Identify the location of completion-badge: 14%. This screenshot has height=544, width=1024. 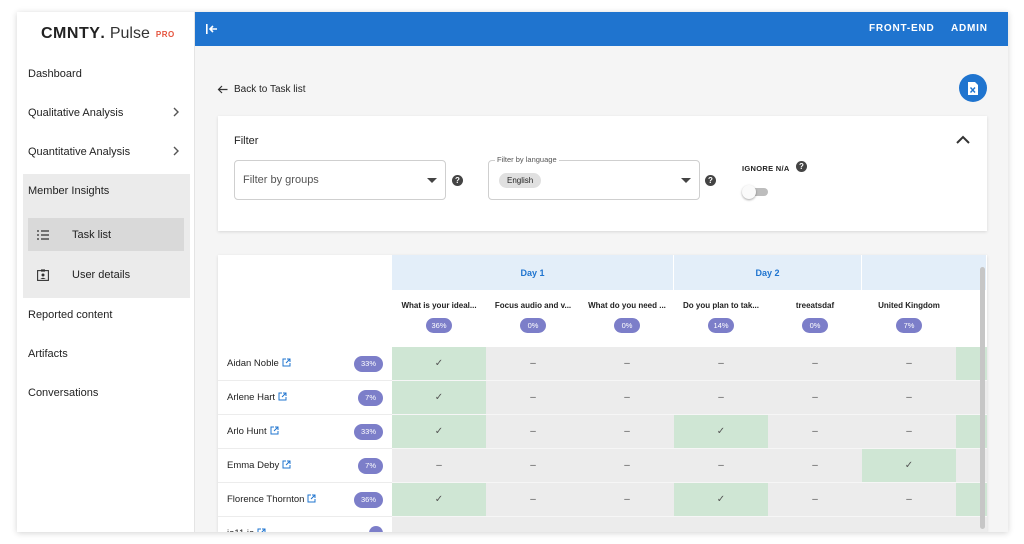
(721, 325).